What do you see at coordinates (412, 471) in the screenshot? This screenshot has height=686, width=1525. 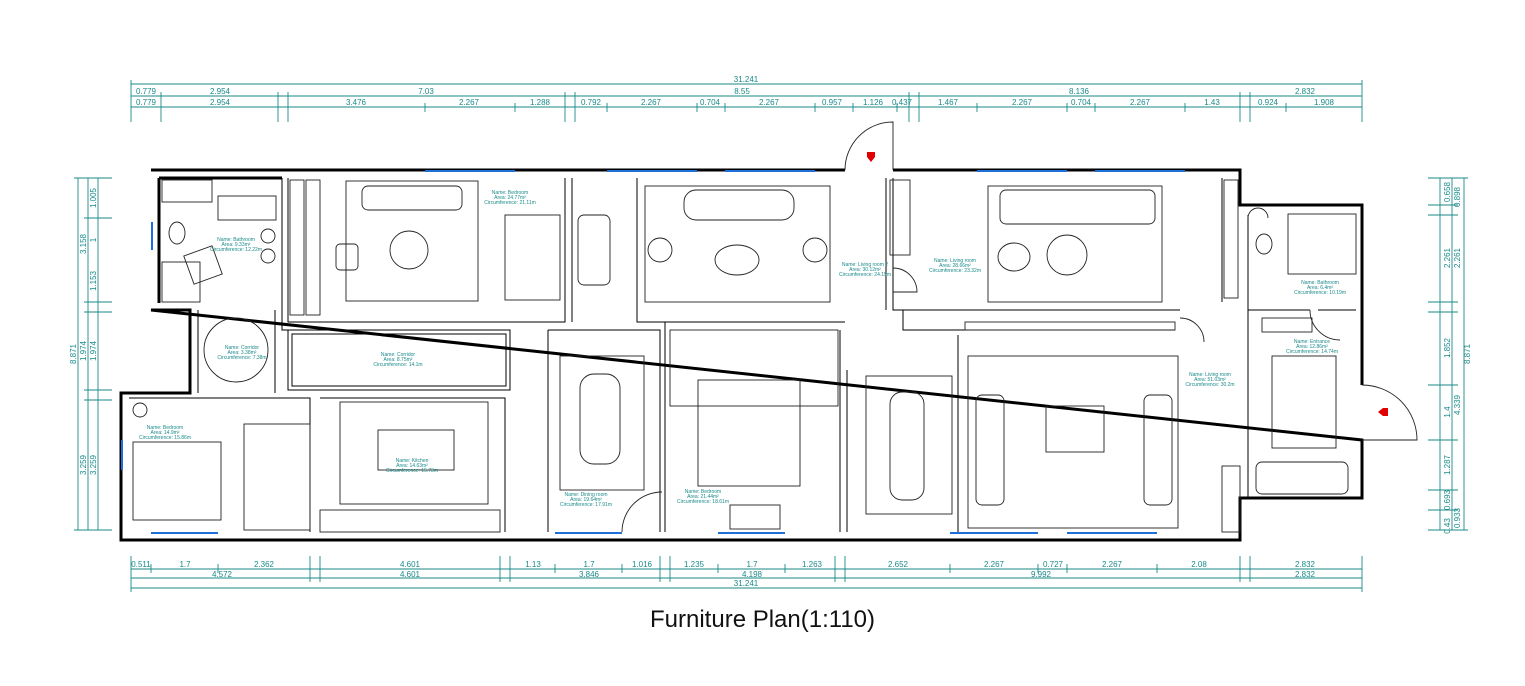 I see `svg-text: Circumference: 15.73m` at bounding box center [412, 471].